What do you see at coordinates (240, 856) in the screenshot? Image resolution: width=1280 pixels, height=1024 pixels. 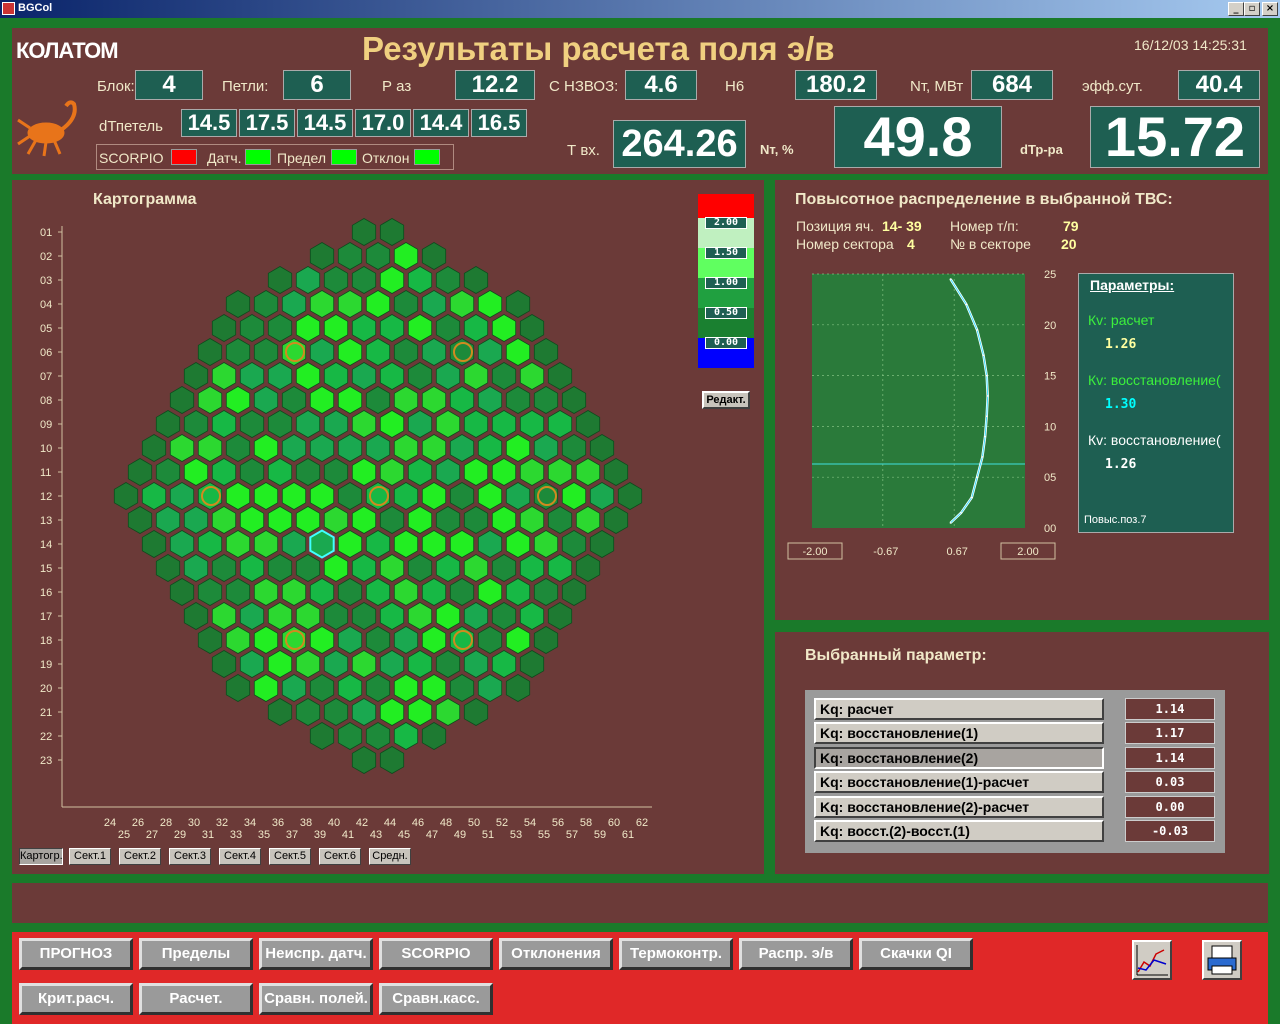 I see `sector-tab: Сект.4` at bounding box center [240, 856].